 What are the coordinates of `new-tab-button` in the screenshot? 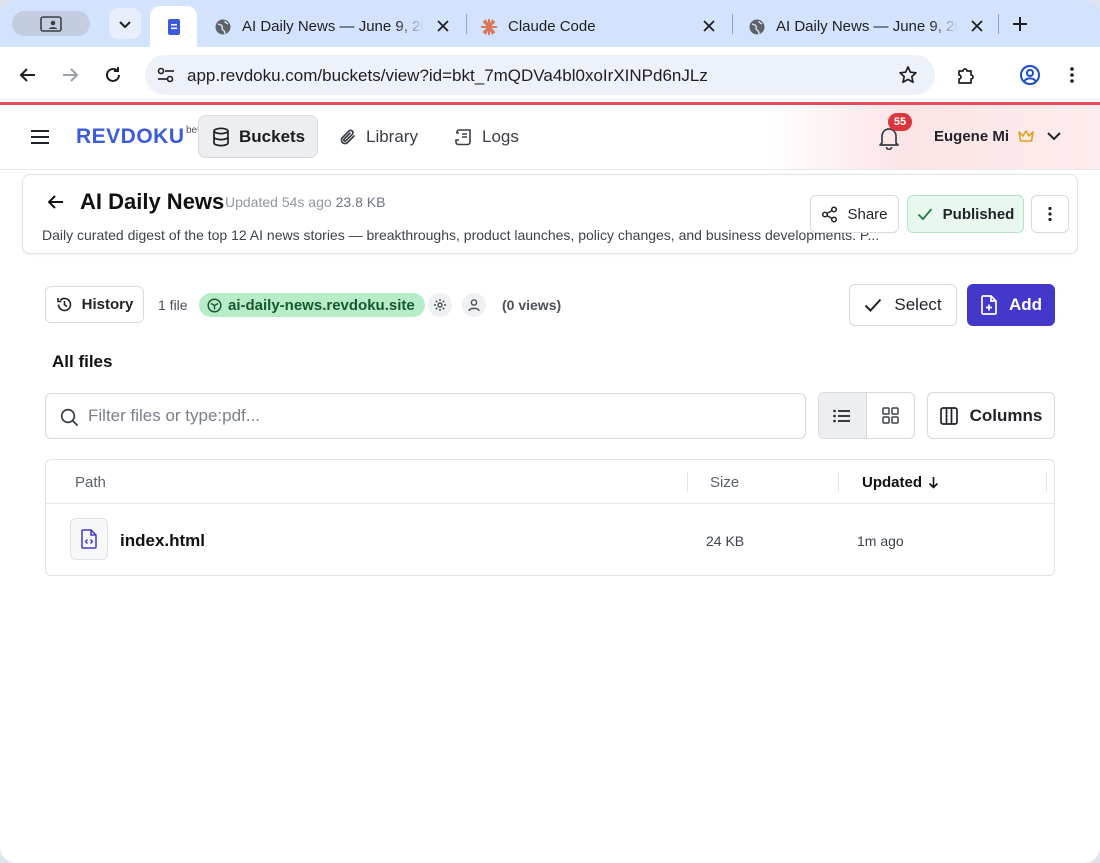 It's located at (1020, 24).